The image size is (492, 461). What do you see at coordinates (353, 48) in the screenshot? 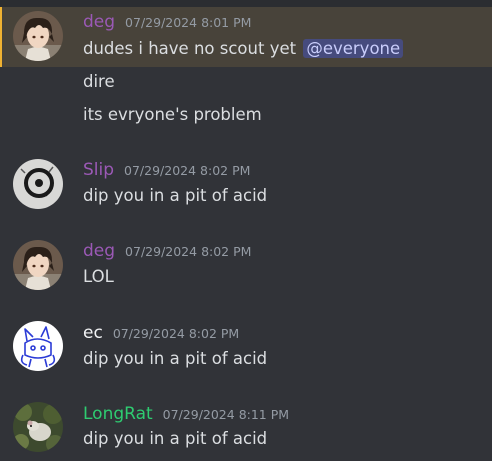
I see `everyone-mention: @everyone` at bounding box center [353, 48].